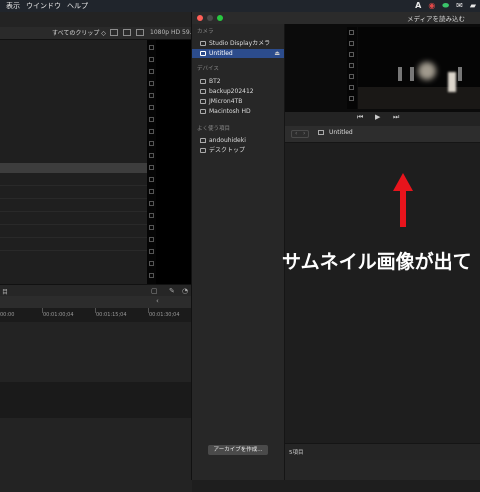 This screenshot has height=492, width=480. I want to click on clip-filter-select: すべてのクリップ ◇, so click(79, 32).